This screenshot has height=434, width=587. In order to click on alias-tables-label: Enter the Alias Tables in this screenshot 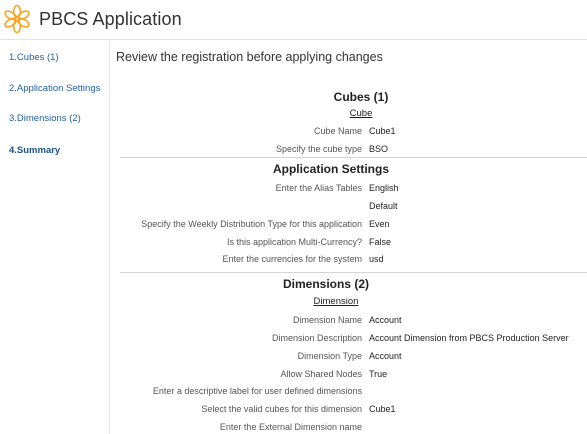, I will do `click(318, 188)`.